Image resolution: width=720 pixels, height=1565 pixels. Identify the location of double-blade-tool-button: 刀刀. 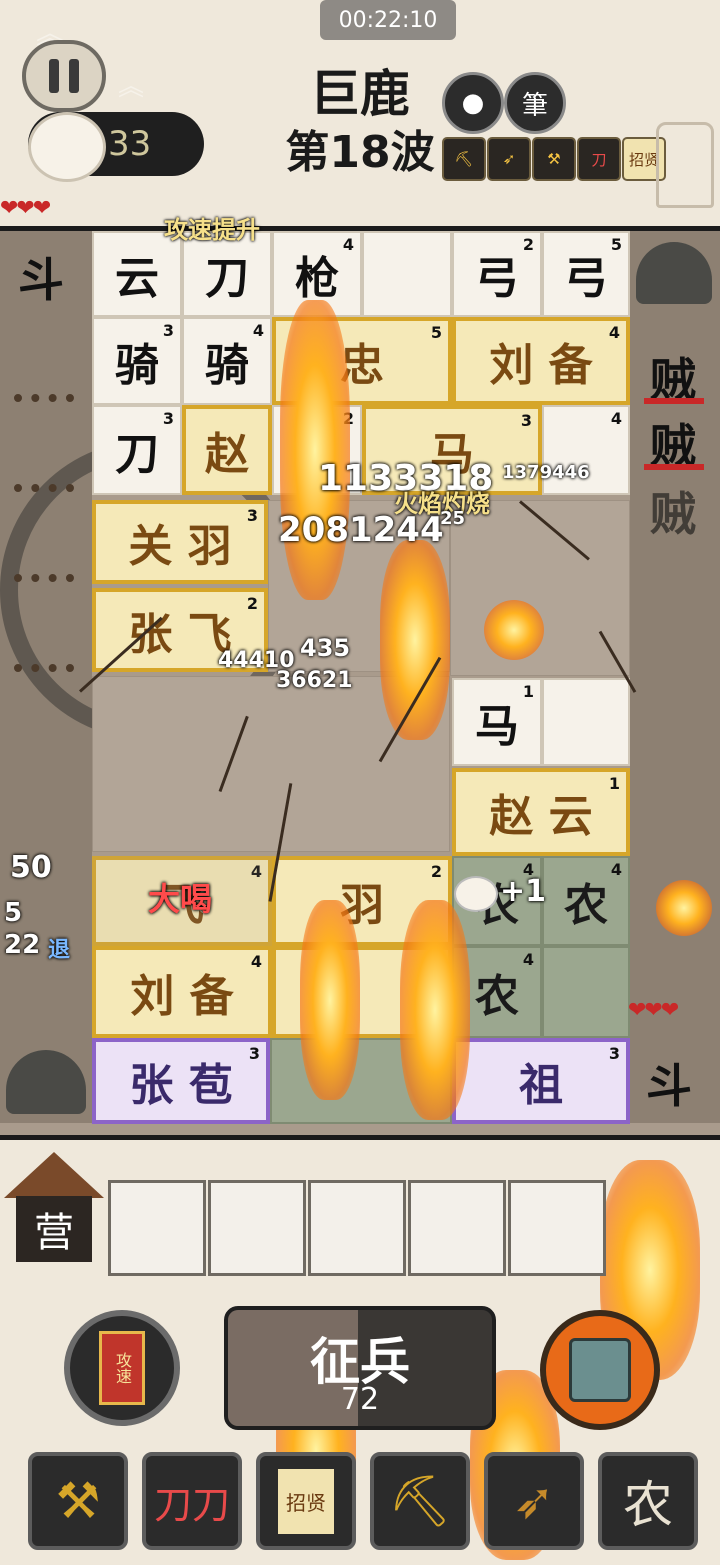
(192, 1501).